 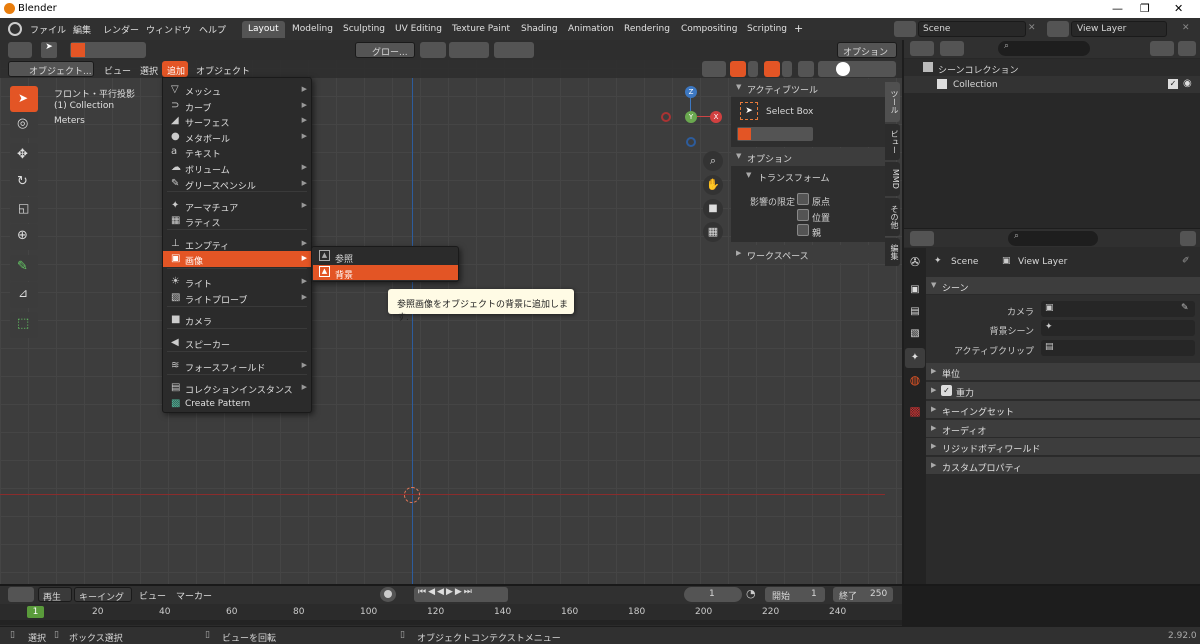 What do you see at coordinates (915, 382) in the screenshot?
I see `world-tab-icon: ◍` at bounding box center [915, 382].